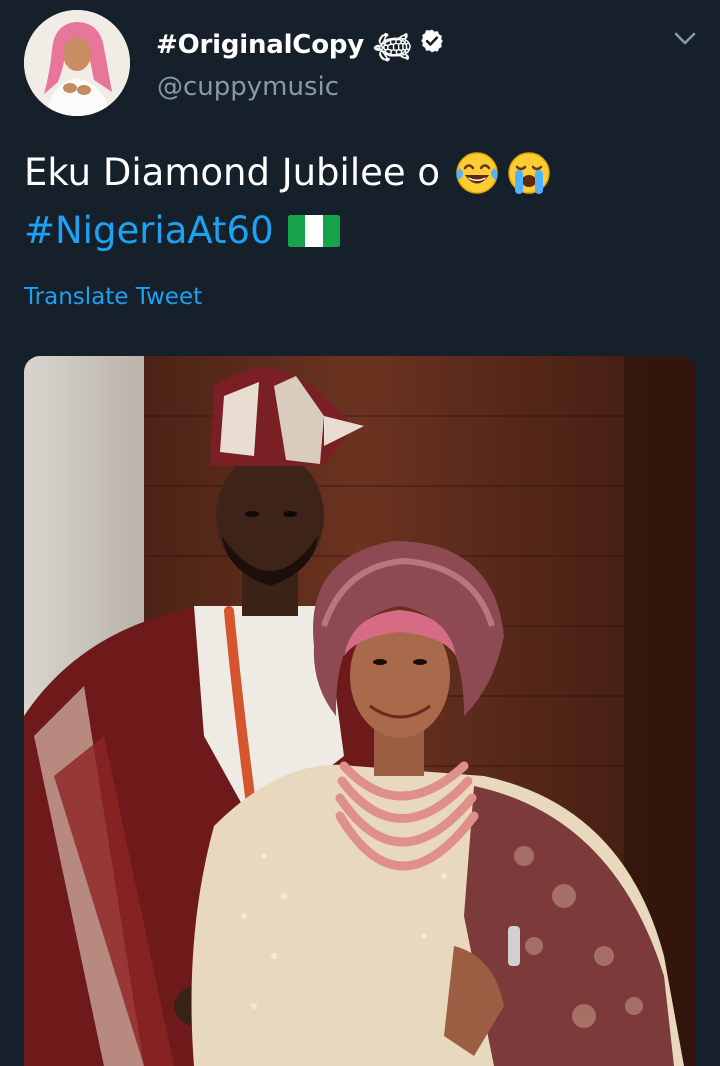  I want to click on face-with-tears-of-joy-emoji, so click(477, 173).